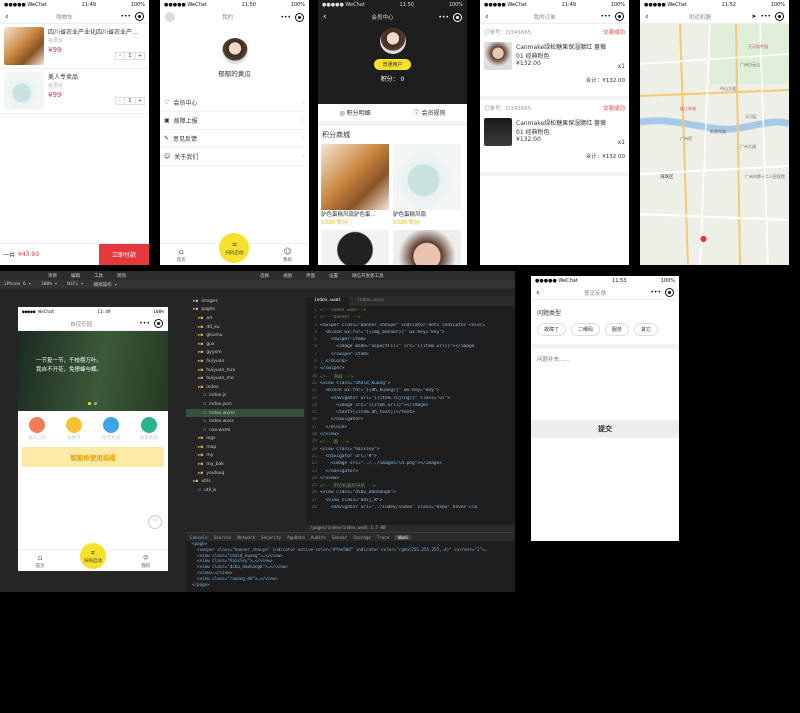  What do you see at coordinates (246, 537) in the screenshot?
I see `console-tab: Network` at bounding box center [246, 537].